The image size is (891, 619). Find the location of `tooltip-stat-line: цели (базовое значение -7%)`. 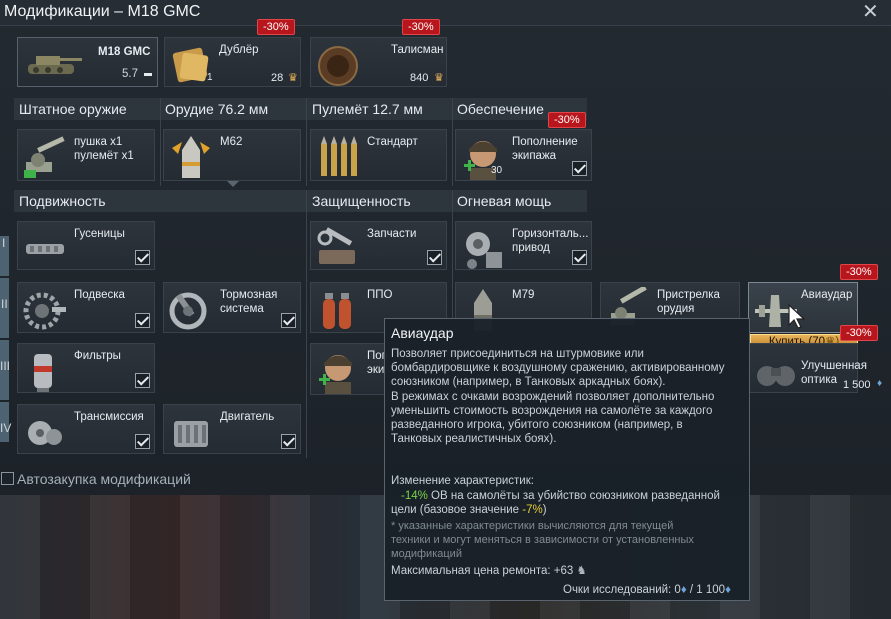

tooltip-stat-line: цели (базовое значение -7%) is located at coordinates (469, 510).